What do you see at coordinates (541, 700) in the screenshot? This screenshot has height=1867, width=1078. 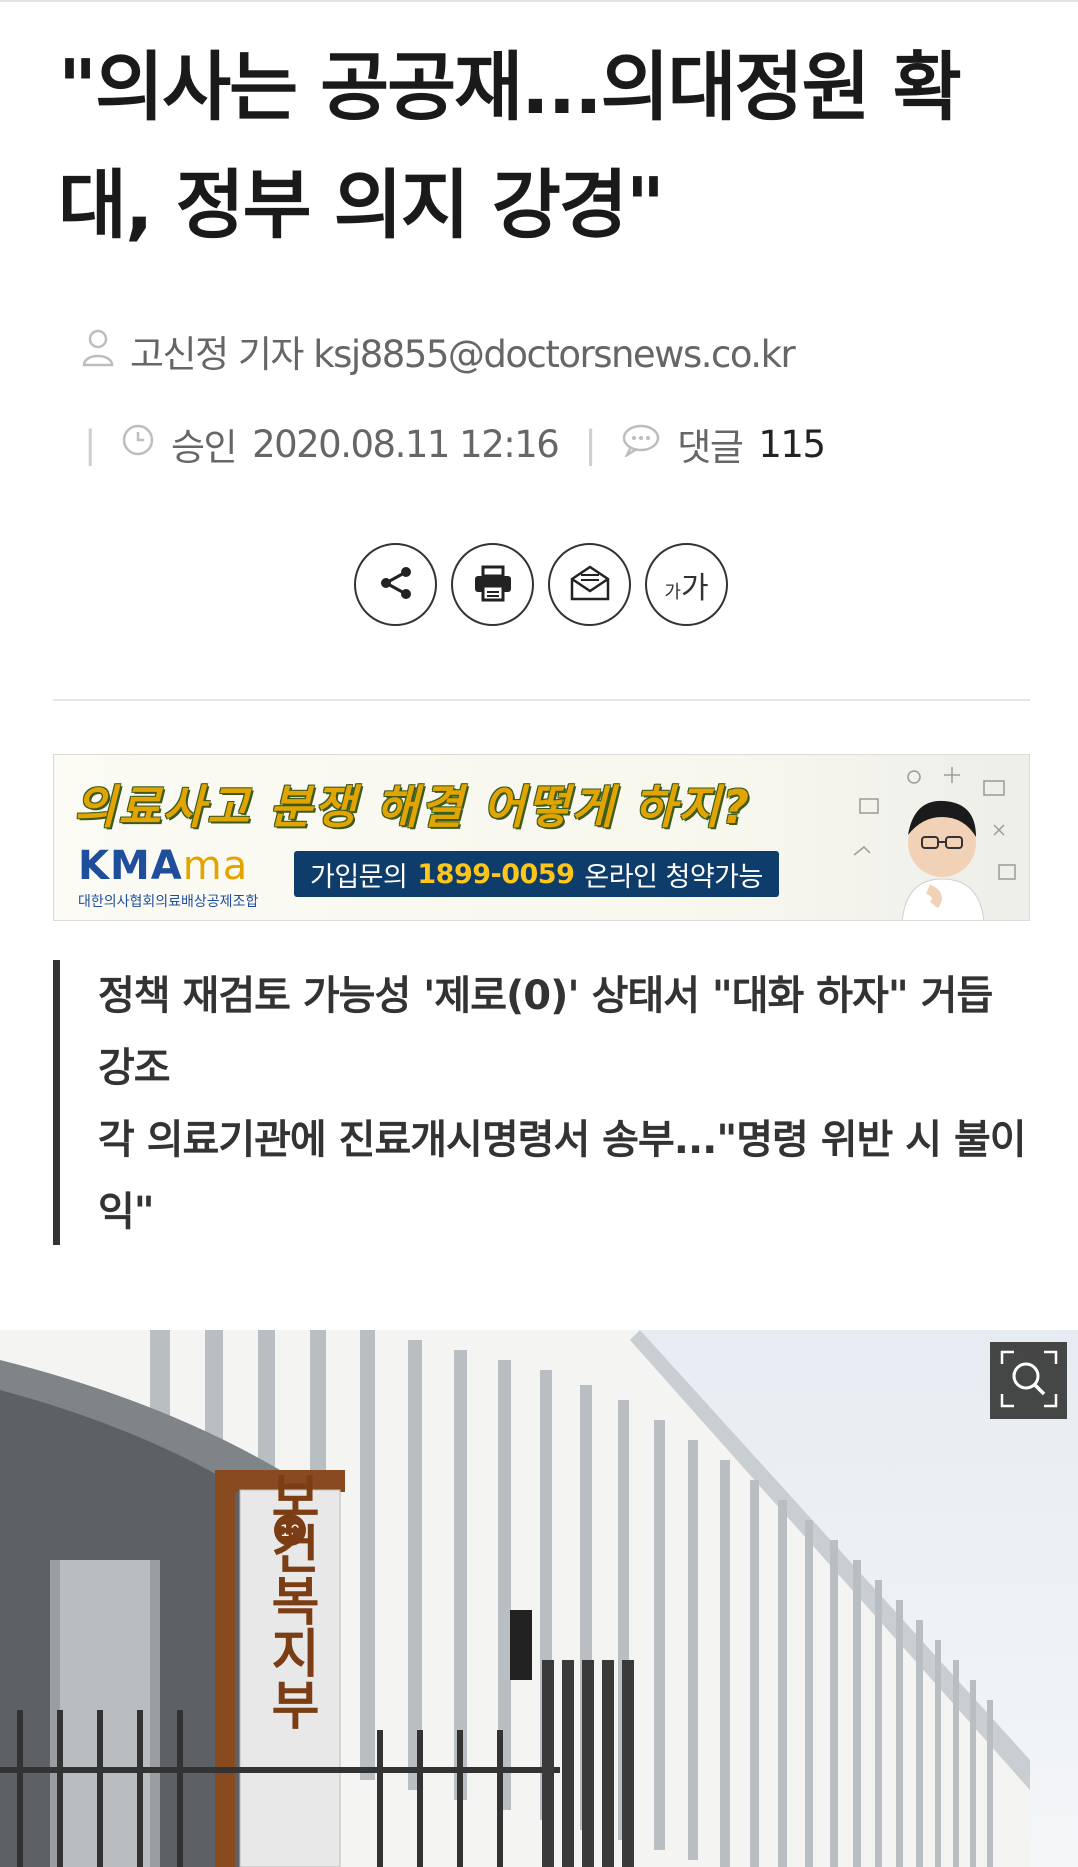 I see `section-divider` at bounding box center [541, 700].